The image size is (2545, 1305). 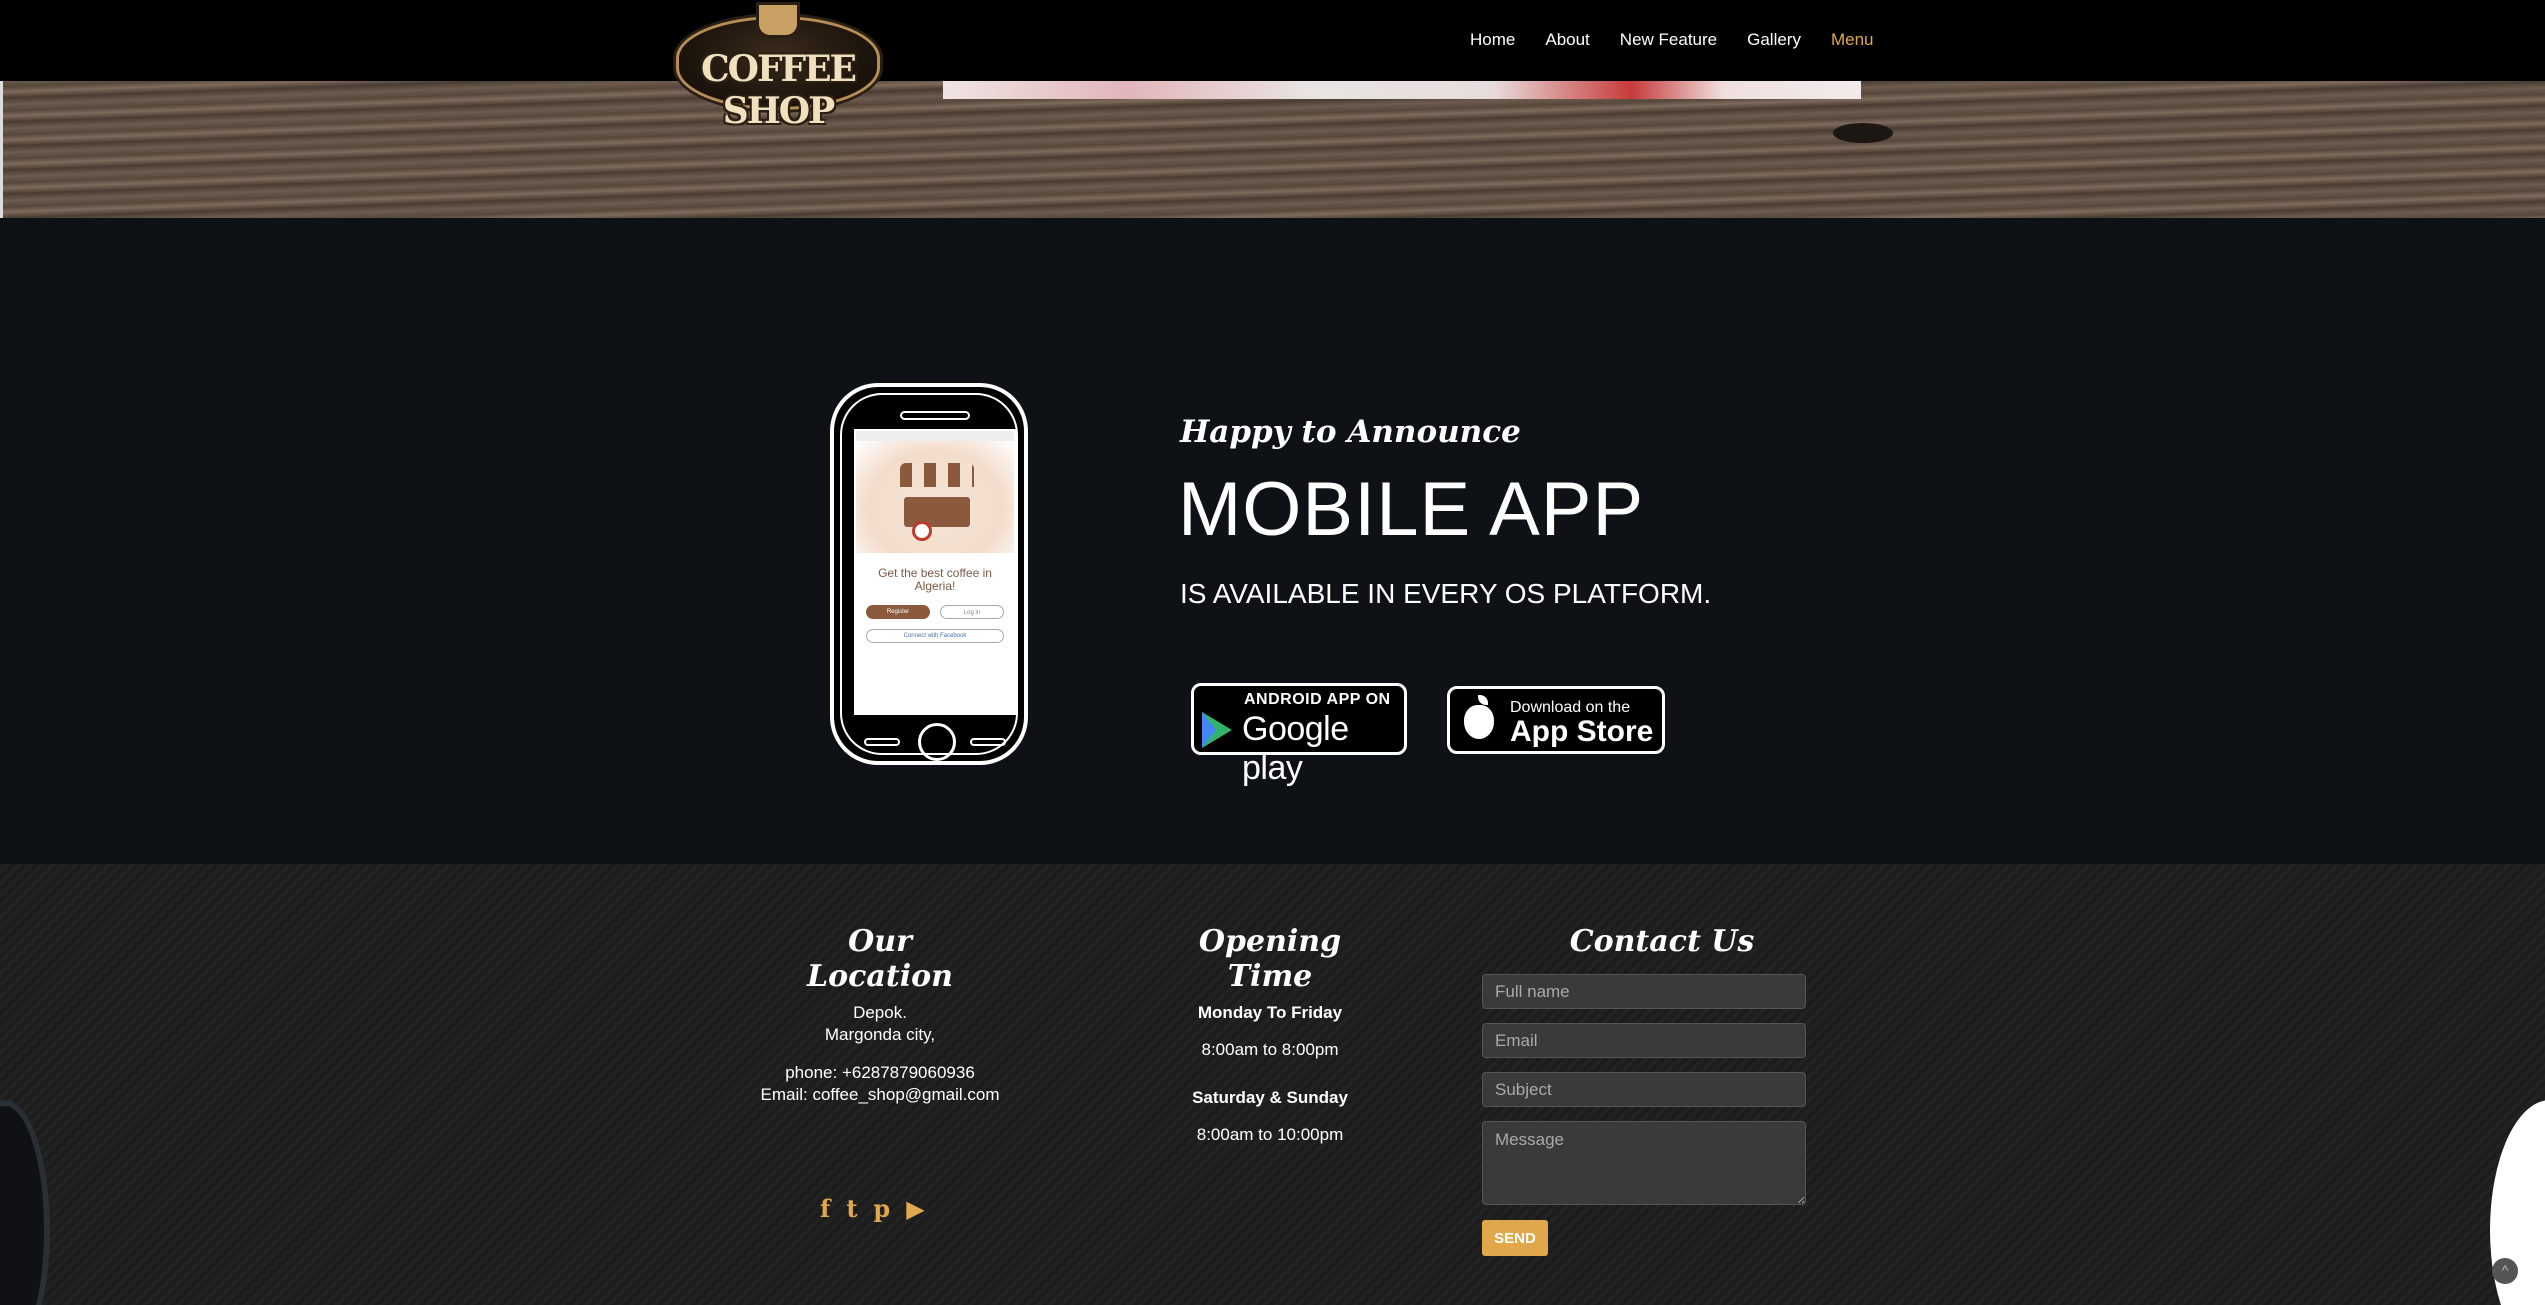 What do you see at coordinates (937, 742) in the screenshot?
I see `phone-home-button` at bounding box center [937, 742].